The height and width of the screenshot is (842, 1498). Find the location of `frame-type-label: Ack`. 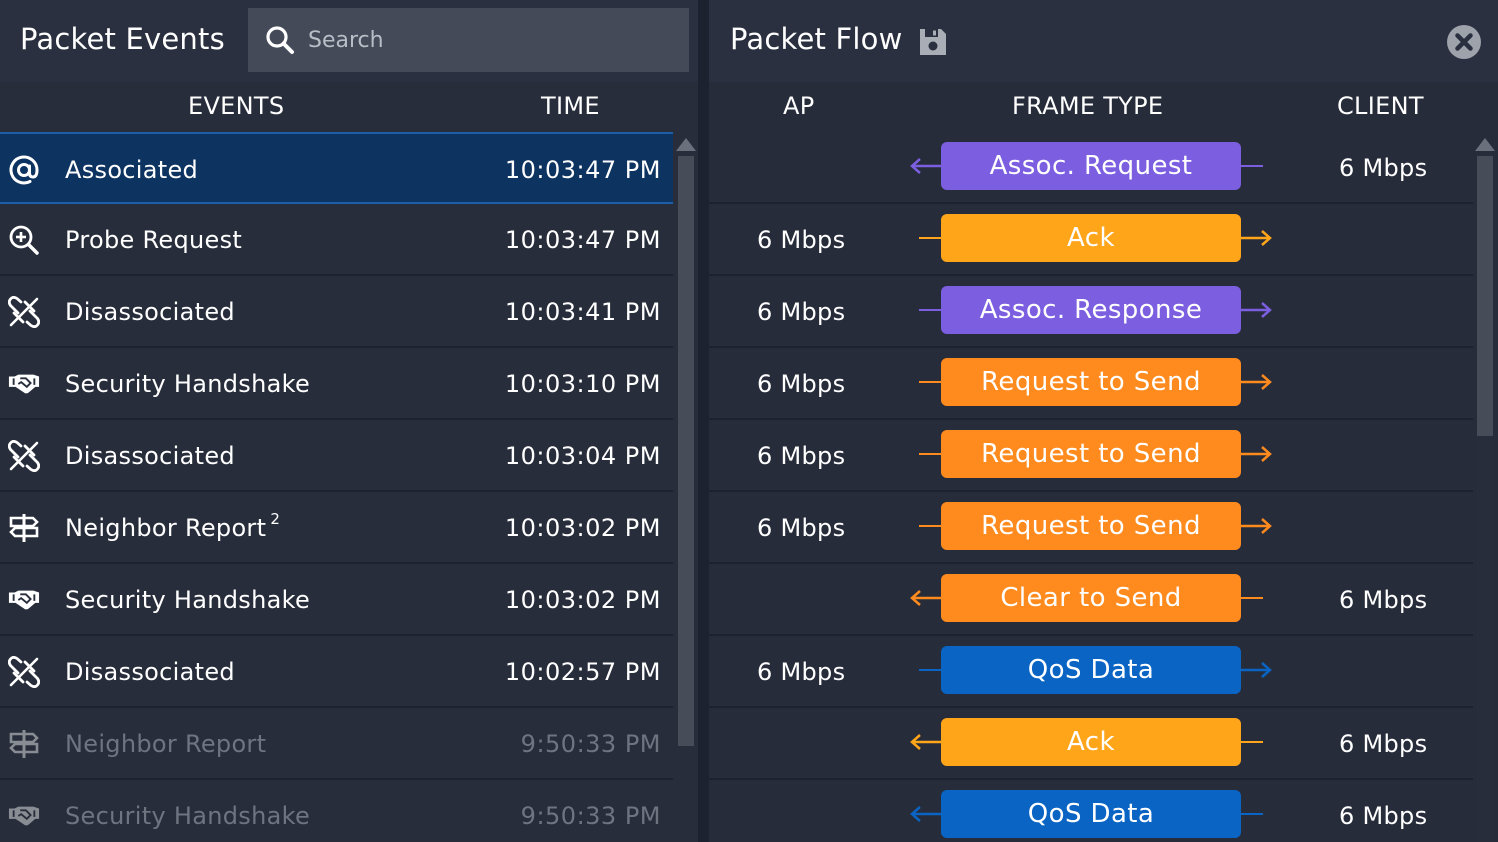

frame-type-label: Ack is located at coordinates (1091, 742).